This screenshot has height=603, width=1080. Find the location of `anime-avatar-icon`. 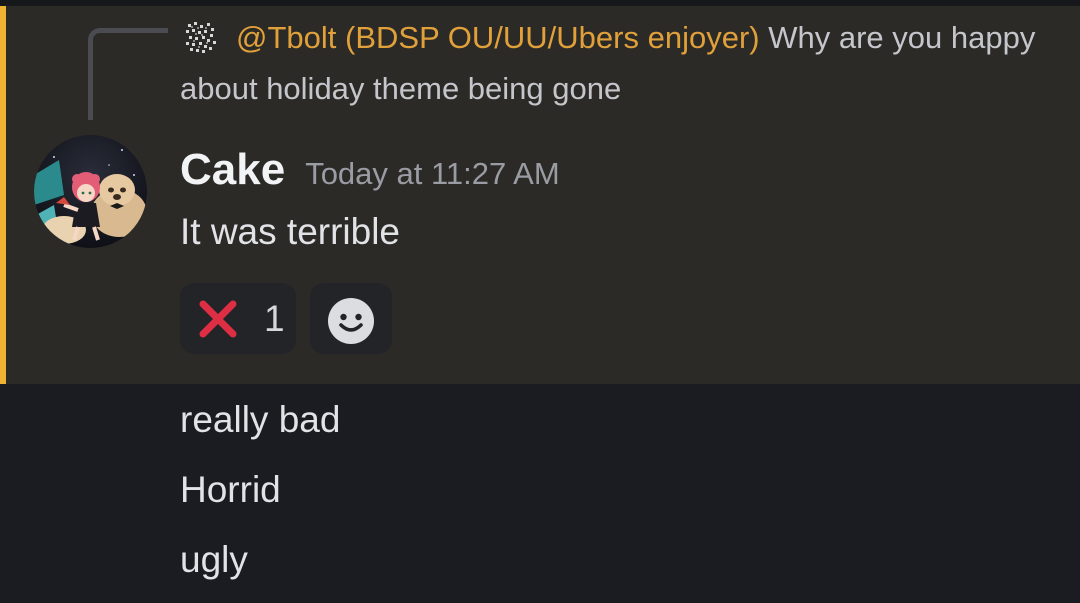

anime-avatar-icon is located at coordinates (90, 191).